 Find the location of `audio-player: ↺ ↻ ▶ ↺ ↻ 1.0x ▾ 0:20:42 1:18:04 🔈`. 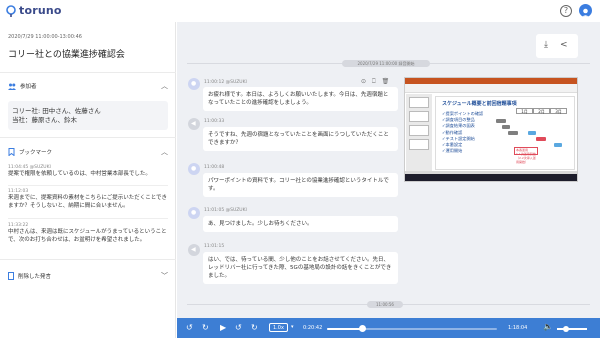

audio-player: ↺ ↻ ▶ ↺ ↻ 1.0x ▾ 0:20:42 1:18:04 🔈 is located at coordinates (388, 328).